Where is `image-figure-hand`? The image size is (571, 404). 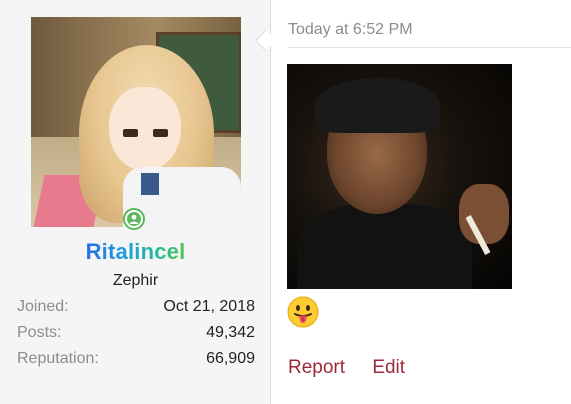 image-figure-hand is located at coordinates (484, 214).